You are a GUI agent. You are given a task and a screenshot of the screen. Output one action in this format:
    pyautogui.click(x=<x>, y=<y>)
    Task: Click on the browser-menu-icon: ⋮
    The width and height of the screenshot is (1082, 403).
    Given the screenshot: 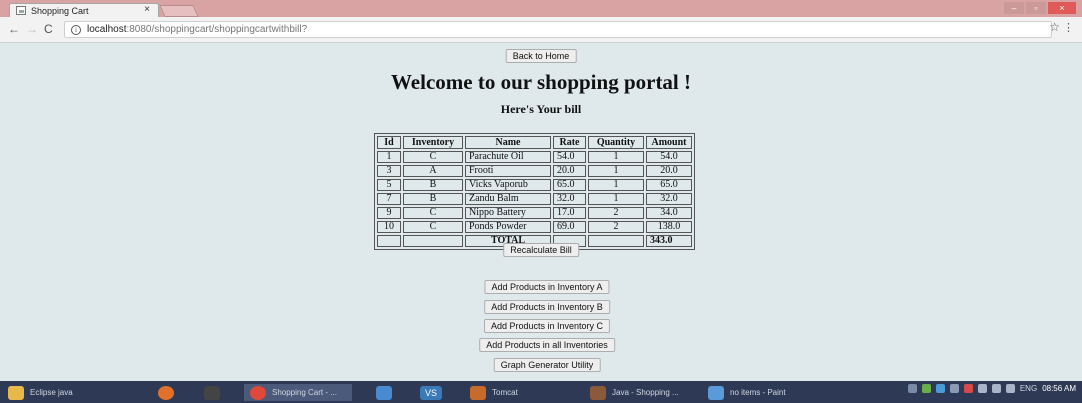 What is the action you would take?
    pyautogui.click(x=1068, y=27)
    